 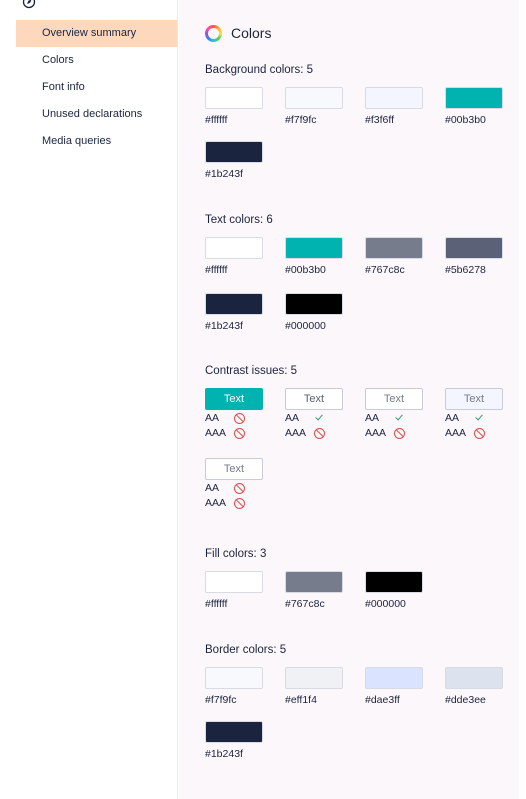 What do you see at coordinates (96, 33) in the screenshot?
I see `sidebar-item-overview-summary: Overview summary` at bounding box center [96, 33].